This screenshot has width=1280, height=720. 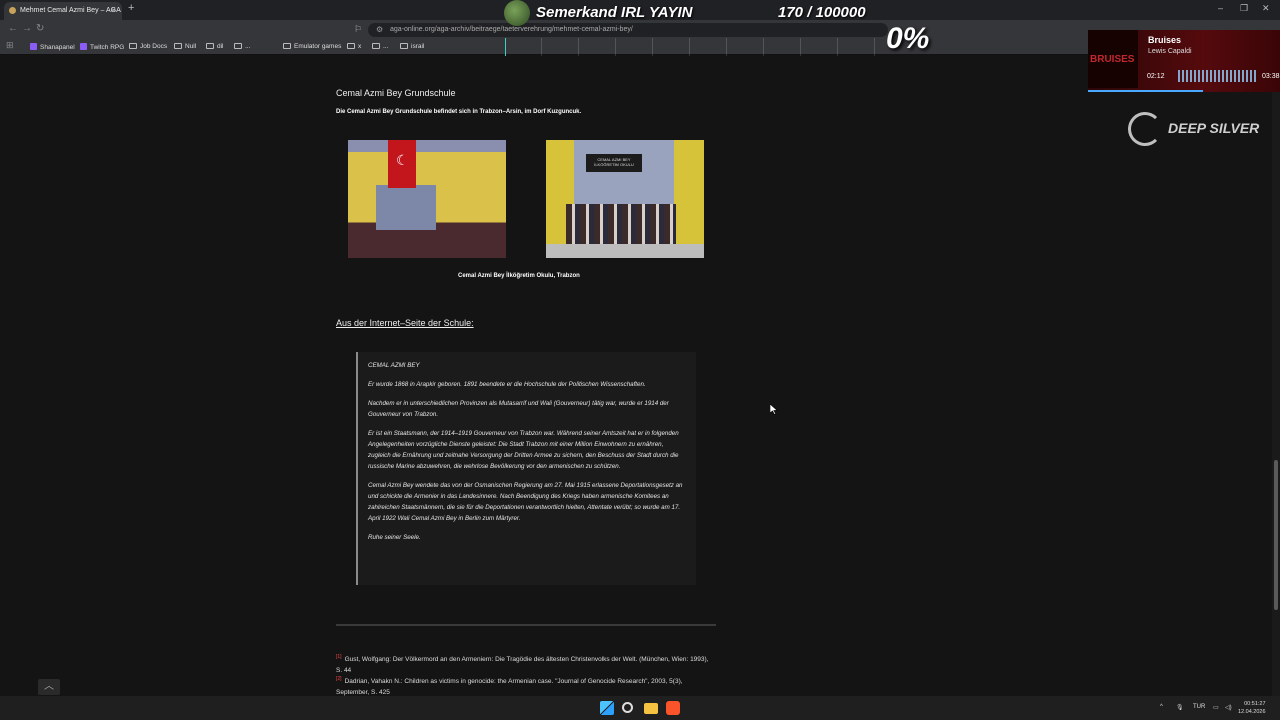 I want to click on song-progress-bar, so click(x=1146, y=91).